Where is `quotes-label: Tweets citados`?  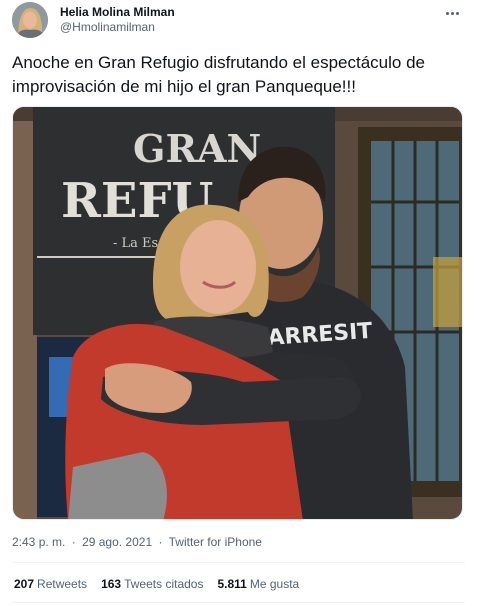 quotes-label: Tweets citados is located at coordinates (164, 584).